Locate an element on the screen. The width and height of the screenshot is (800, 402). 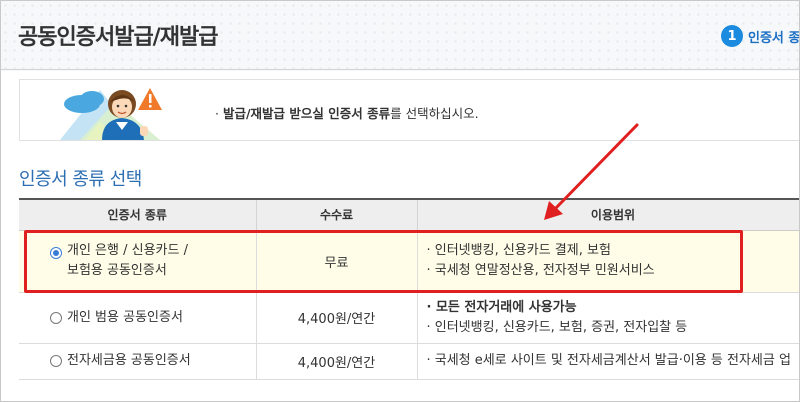
step-number-badge: 1 is located at coordinates (732, 36).